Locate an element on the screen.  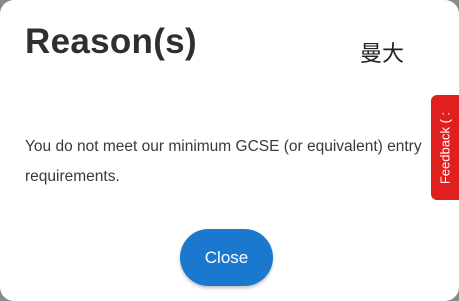
close-button: Close is located at coordinates (226, 257).